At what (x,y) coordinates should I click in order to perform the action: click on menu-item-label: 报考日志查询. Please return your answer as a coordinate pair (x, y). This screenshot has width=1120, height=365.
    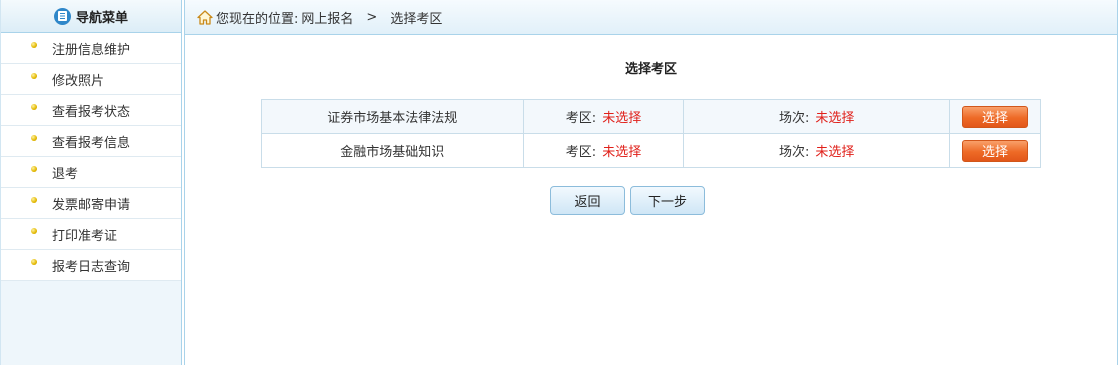
    Looking at the image, I should click on (91, 267).